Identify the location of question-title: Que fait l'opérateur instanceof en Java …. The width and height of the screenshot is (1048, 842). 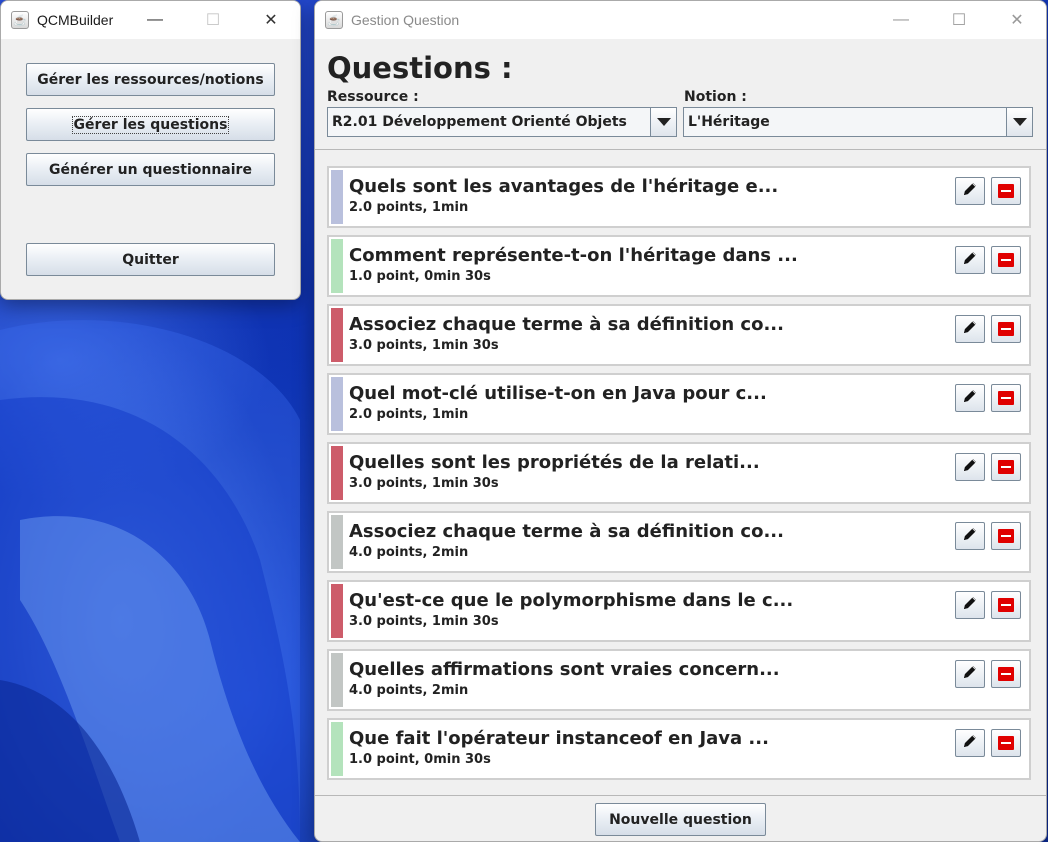
(559, 738).